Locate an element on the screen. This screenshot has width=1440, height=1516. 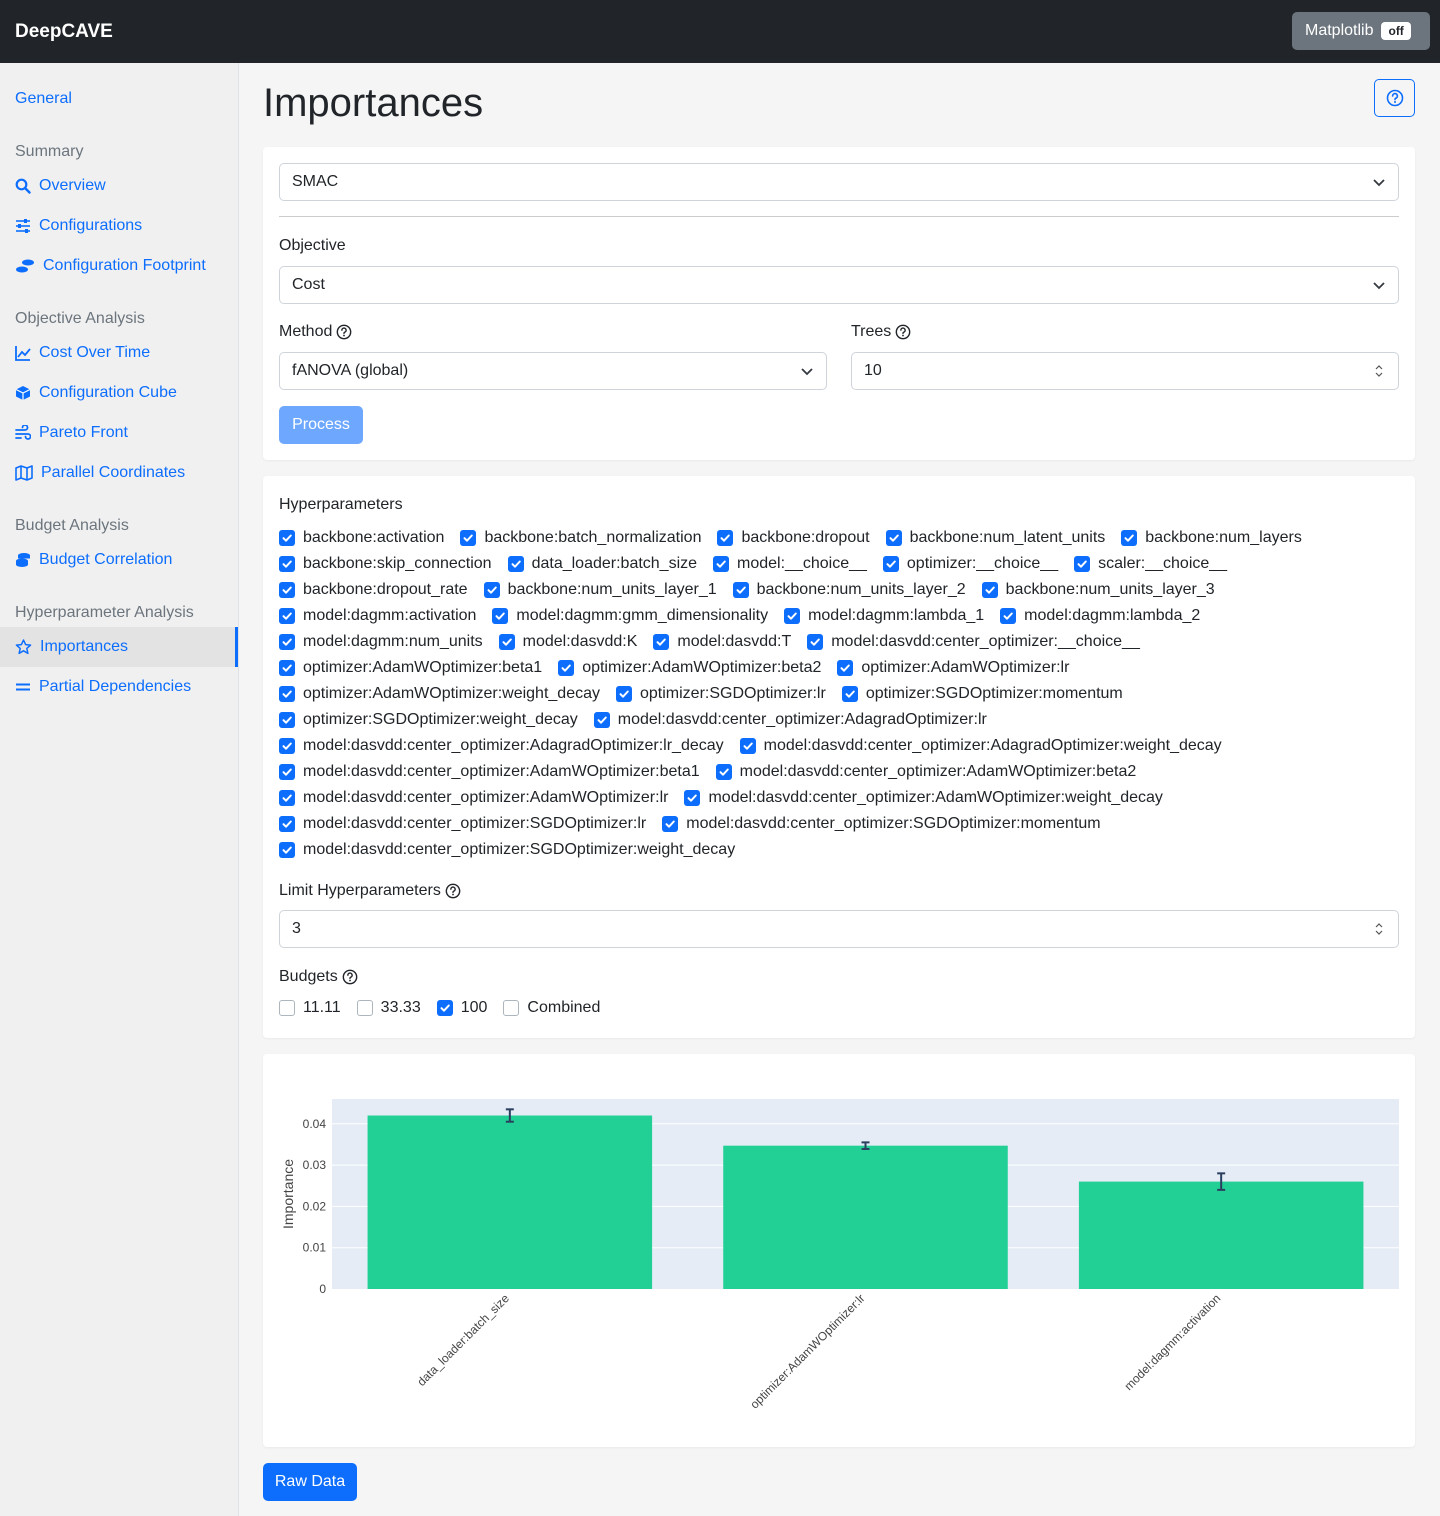
sidebar-item-general: General is located at coordinates (119, 99).